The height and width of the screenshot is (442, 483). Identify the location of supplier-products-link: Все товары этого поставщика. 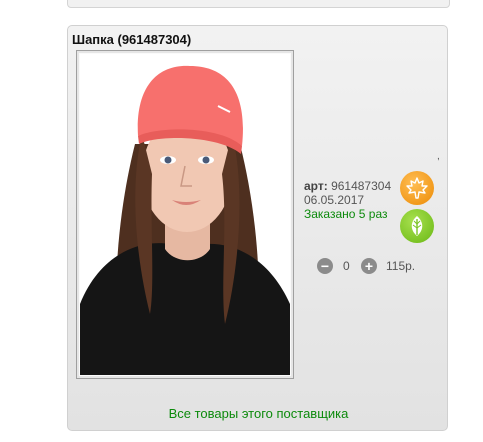
(258, 413).